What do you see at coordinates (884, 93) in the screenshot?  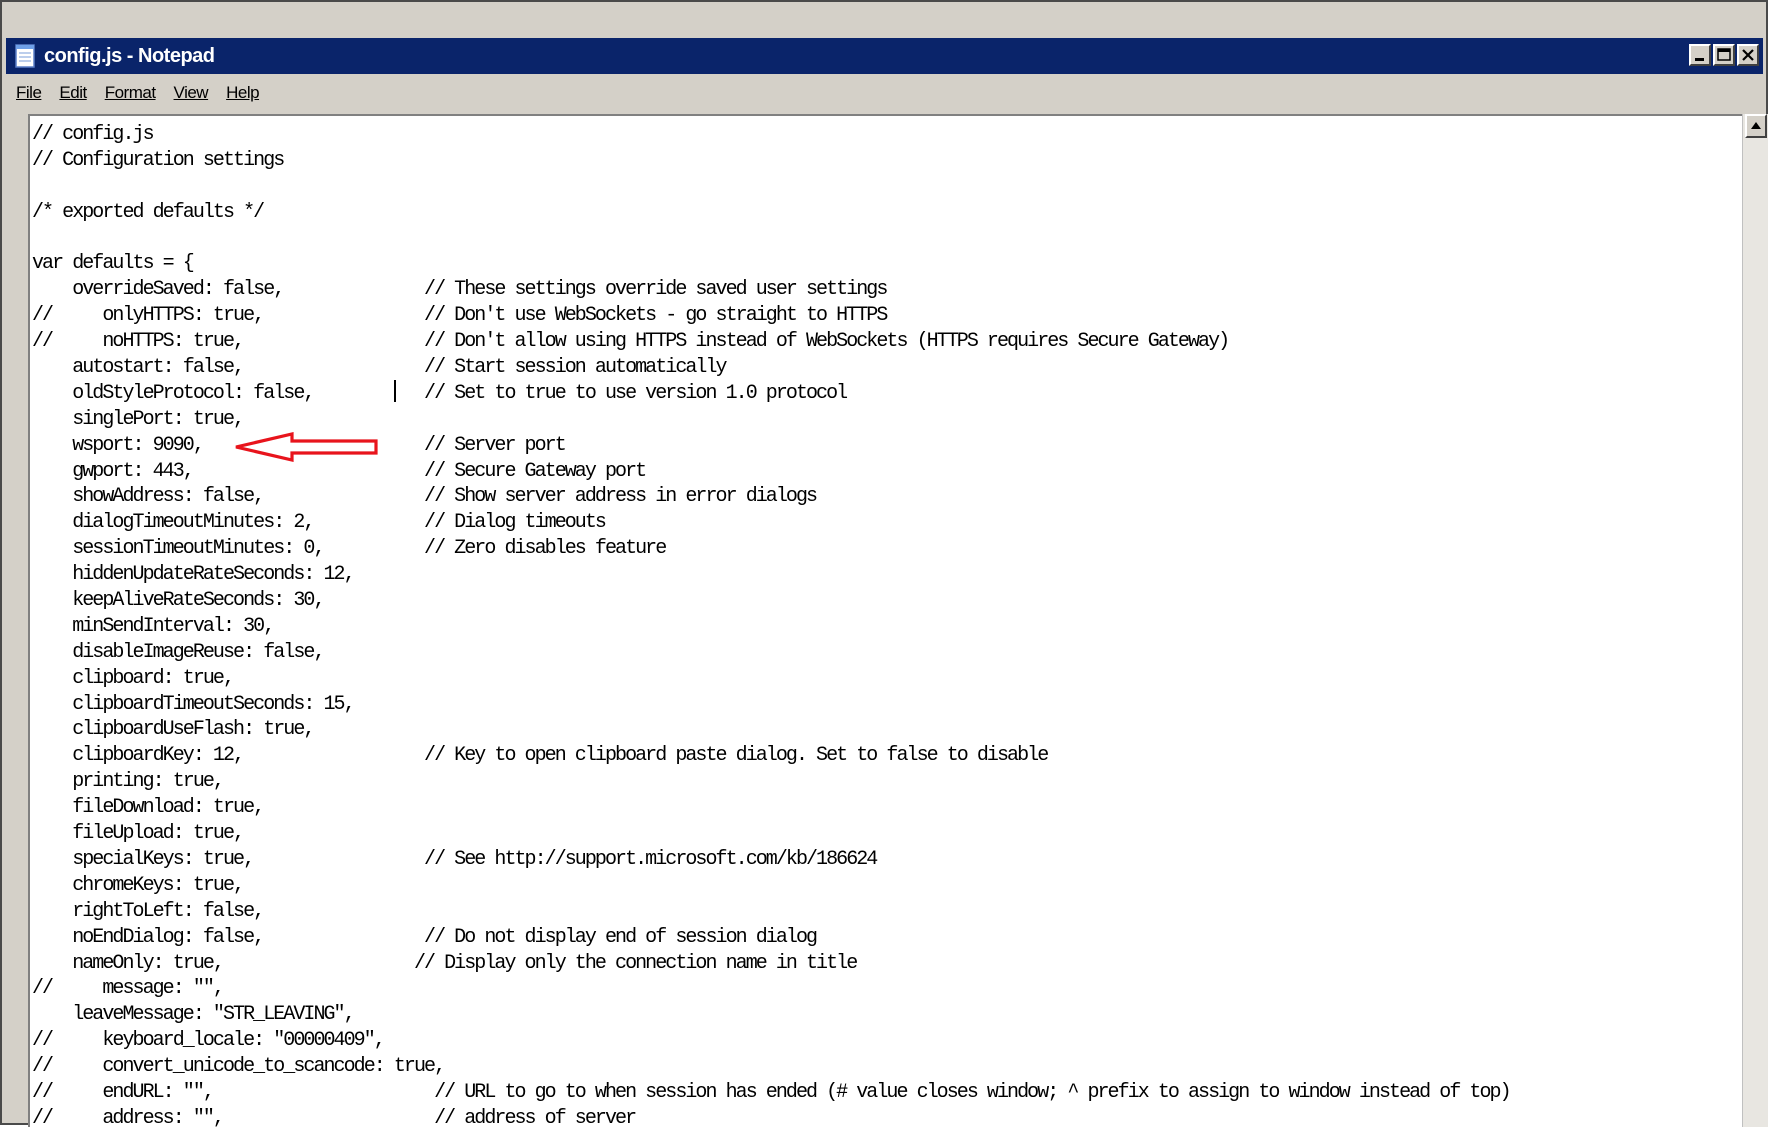 I see `menu-bar: File Edit Format View Help` at bounding box center [884, 93].